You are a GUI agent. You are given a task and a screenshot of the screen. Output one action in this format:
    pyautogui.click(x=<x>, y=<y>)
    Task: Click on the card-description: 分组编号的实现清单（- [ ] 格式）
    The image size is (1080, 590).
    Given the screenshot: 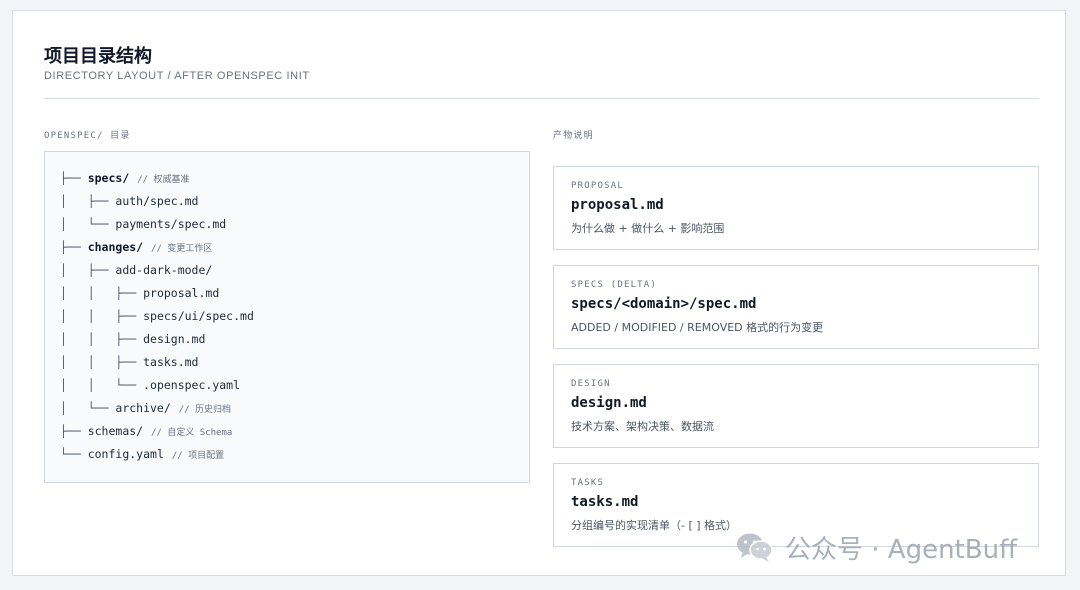 What is the action you would take?
    pyautogui.click(x=654, y=525)
    